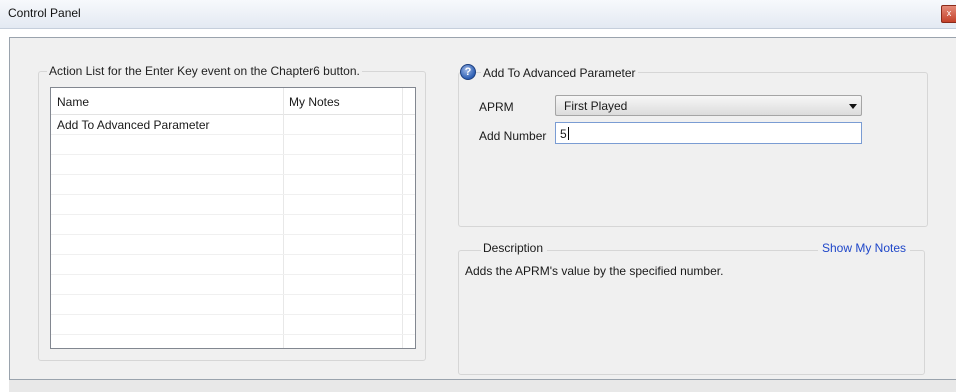 The image size is (956, 392). Describe the element at coordinates (482, 385) in the screenshot. I see `bottom-strip` at that location.